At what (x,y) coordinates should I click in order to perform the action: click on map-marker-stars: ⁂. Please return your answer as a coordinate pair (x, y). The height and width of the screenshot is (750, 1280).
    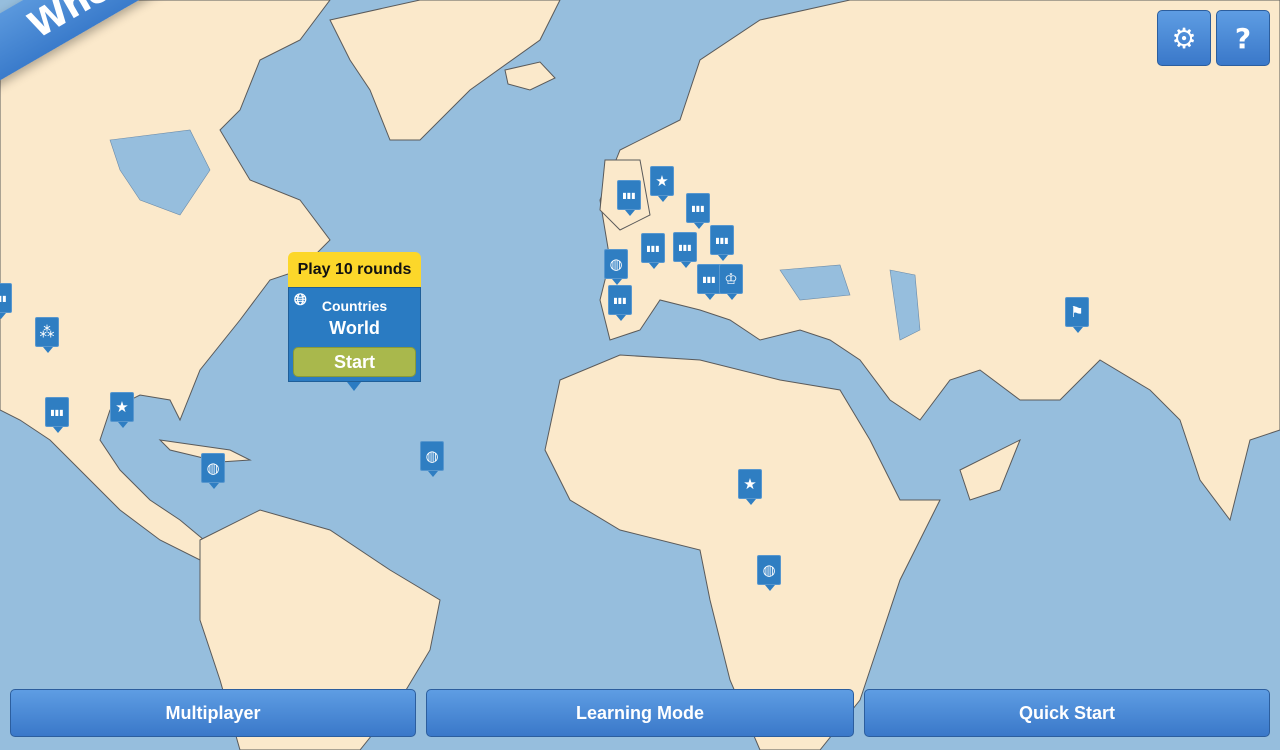
    Looking at the image, I should click on (47, 335).